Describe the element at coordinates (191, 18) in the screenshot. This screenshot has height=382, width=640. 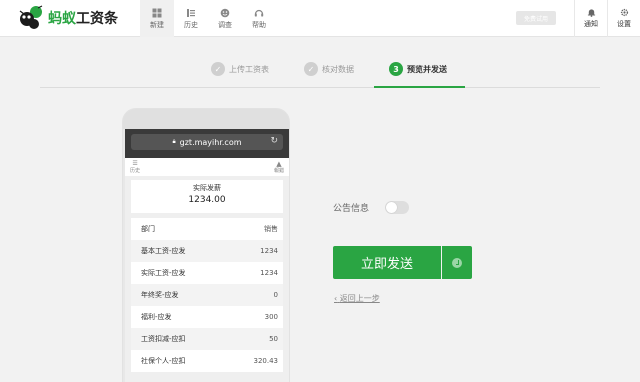
I see `nav-item-history: 历史` at that location.